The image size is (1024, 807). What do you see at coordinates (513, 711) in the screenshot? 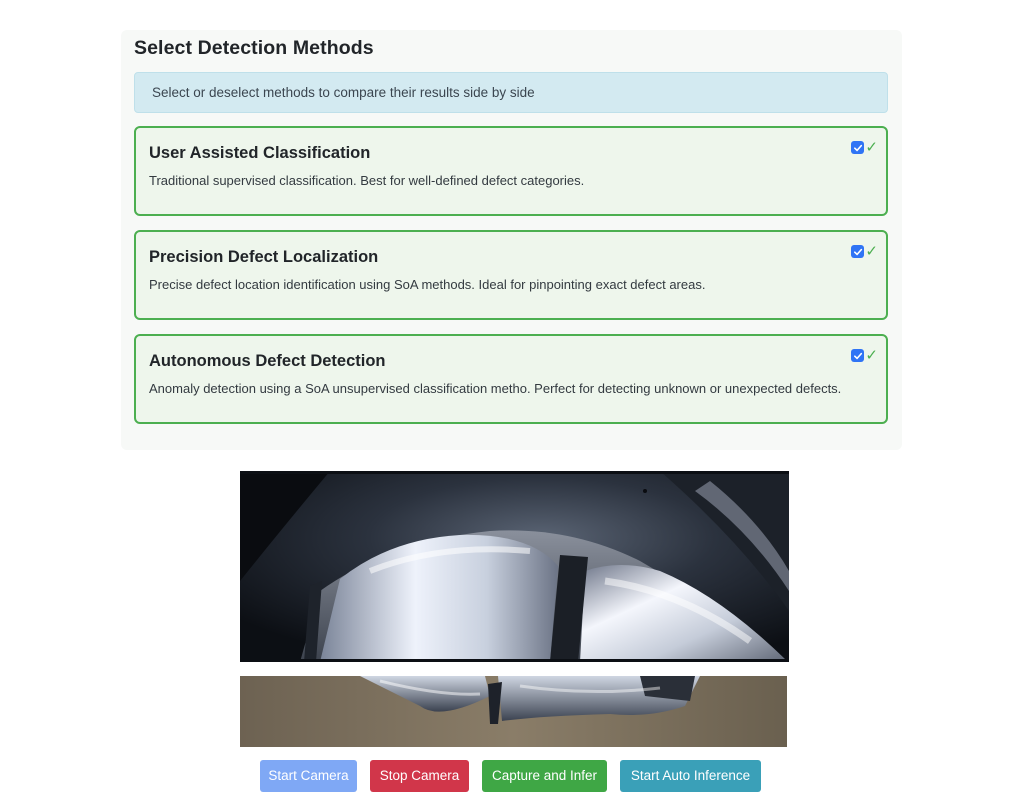
I see `camera-preview-strip` at bounding box center [513, 711].